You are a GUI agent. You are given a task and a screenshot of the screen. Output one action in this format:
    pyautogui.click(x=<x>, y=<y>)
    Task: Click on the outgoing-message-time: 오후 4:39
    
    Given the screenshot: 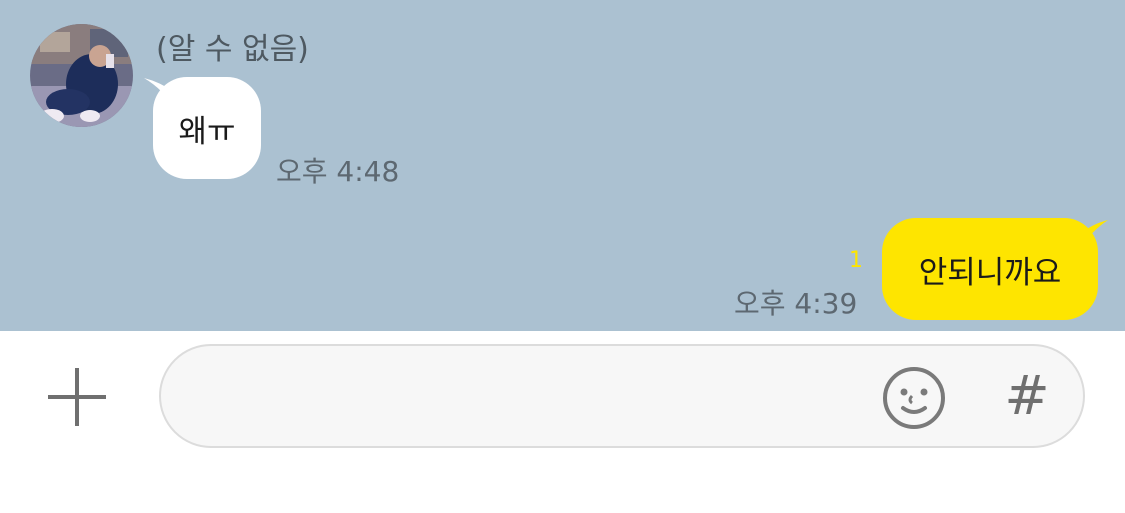 What is the action you would take?
    pyautogui.click(x=796, y=303)
    